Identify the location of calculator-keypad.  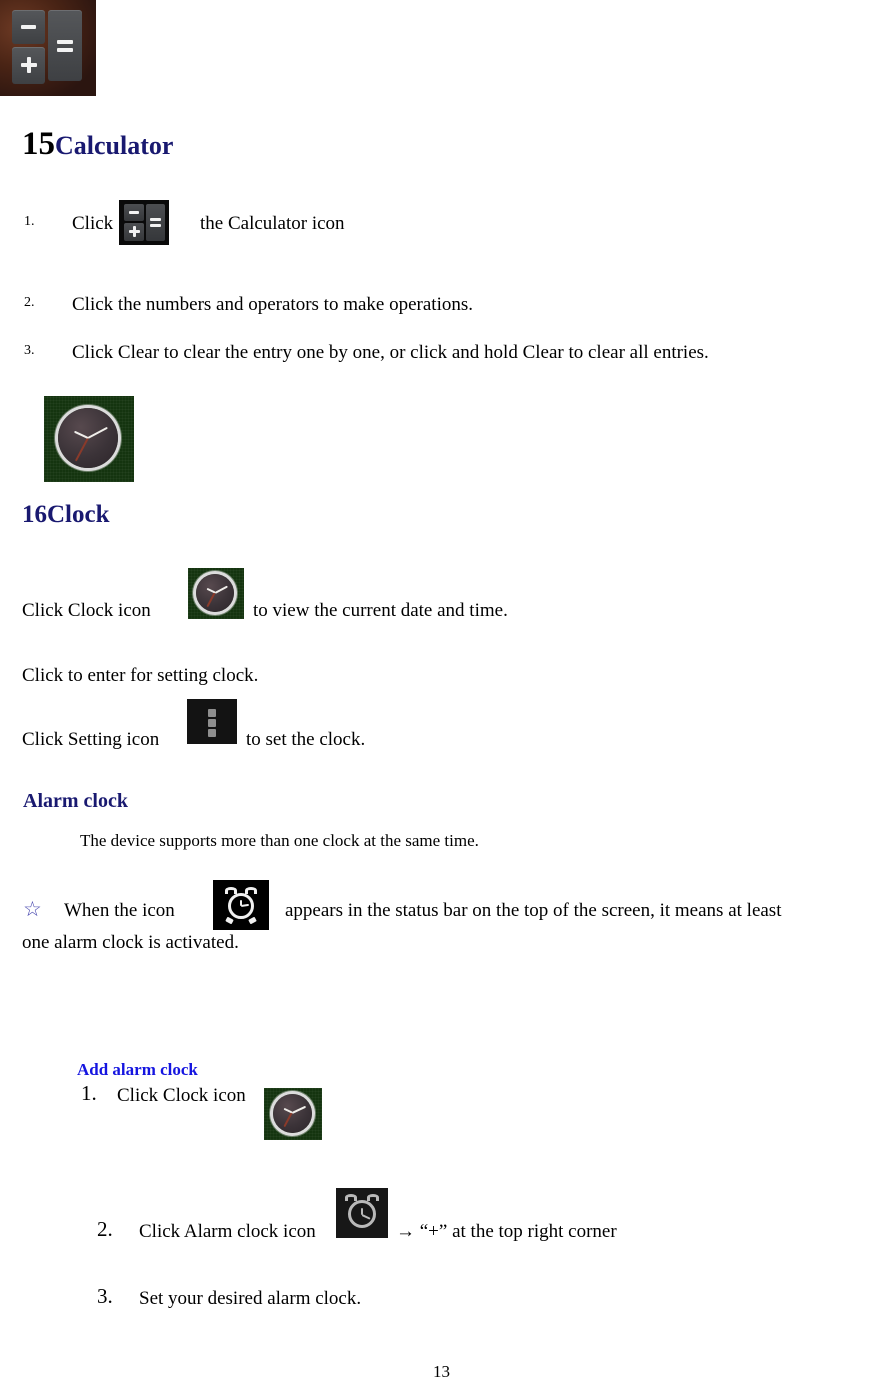
(49, 47).